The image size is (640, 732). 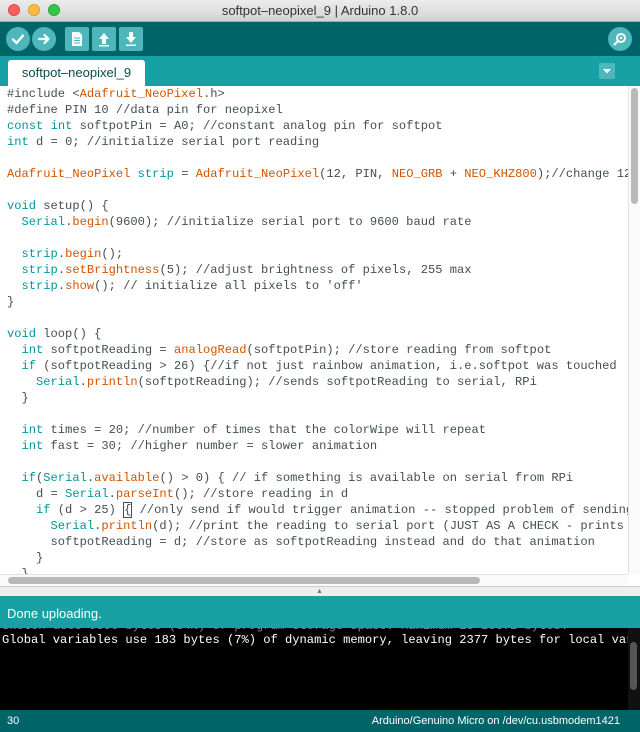 I want to click on tab-menu-button, so click(x=607, y=71).